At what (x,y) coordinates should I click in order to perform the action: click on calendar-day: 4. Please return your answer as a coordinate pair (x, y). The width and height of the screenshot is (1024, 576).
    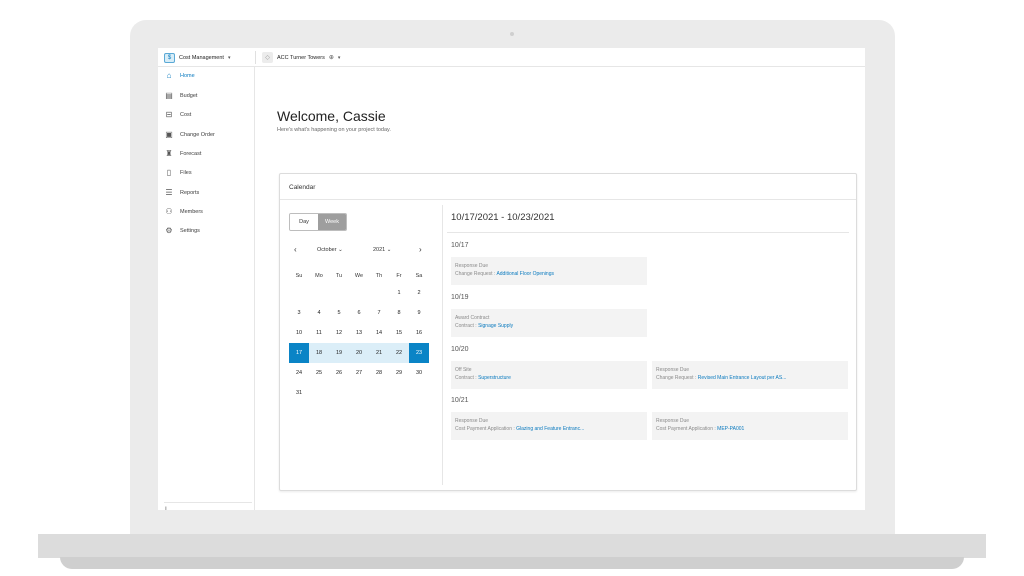
    Looking at the image, I should click on (319, 313).